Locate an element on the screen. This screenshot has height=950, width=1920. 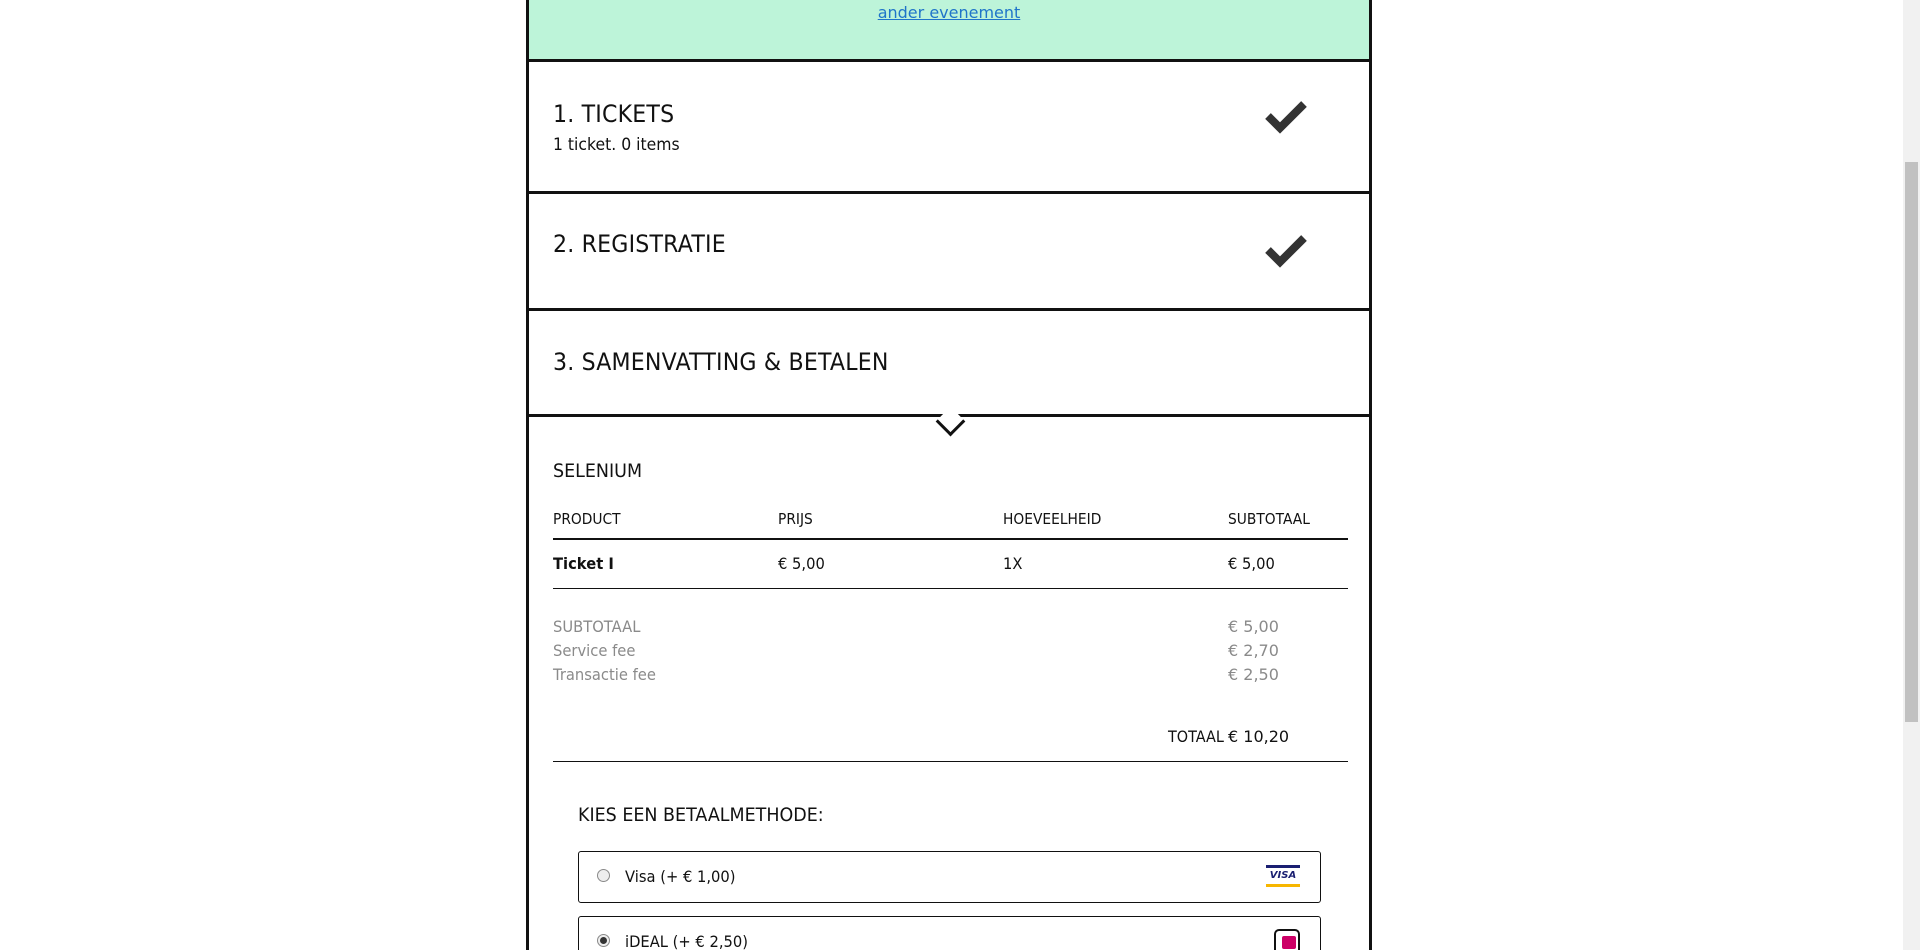
fee-label: Service fee is located at coordinates (594, 650).